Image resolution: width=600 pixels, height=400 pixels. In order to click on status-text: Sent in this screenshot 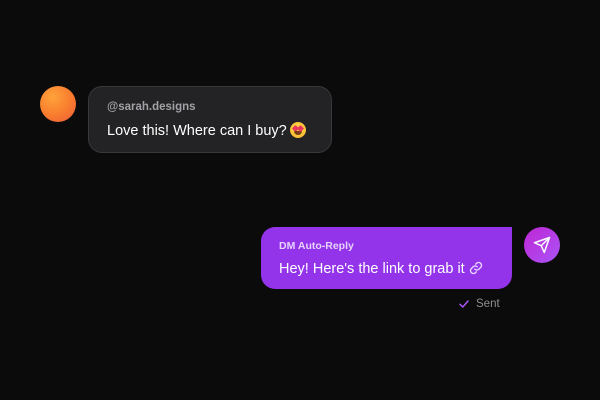, I will do `click(488, 304)`.